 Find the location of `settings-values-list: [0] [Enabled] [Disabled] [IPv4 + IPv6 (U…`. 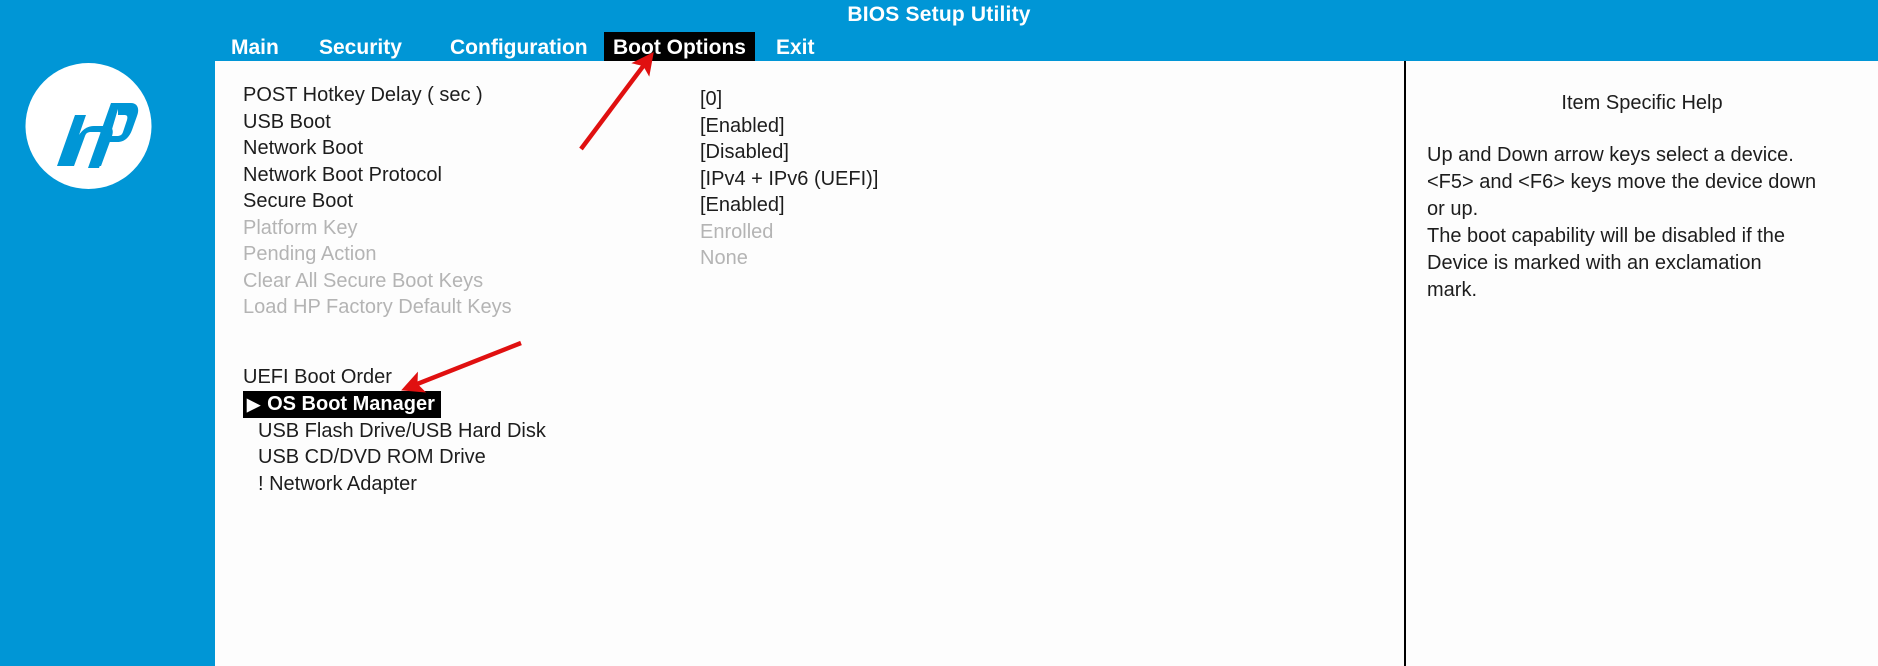

settings-values-list: [0] [Enabled] [Disabled] [IPv4 + IPv6 (U… is located at coordinates (940, 179).